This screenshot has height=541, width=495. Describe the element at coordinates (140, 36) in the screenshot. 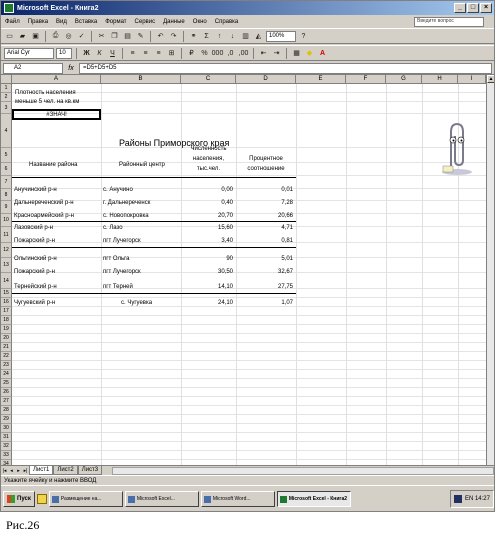

I see `format-painter-icon: ✎` at that location.